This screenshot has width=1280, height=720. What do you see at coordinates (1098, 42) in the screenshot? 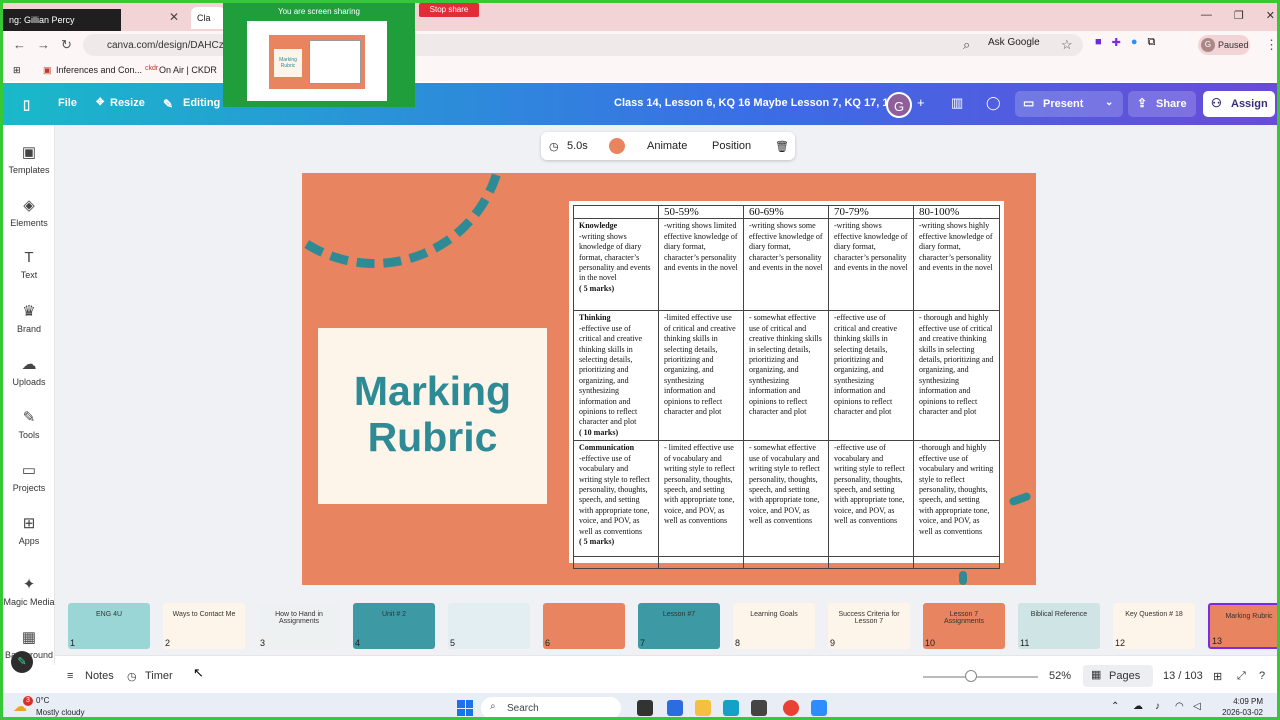
I see `extension-k-icon: ■` at bounding box center [1098, 42].